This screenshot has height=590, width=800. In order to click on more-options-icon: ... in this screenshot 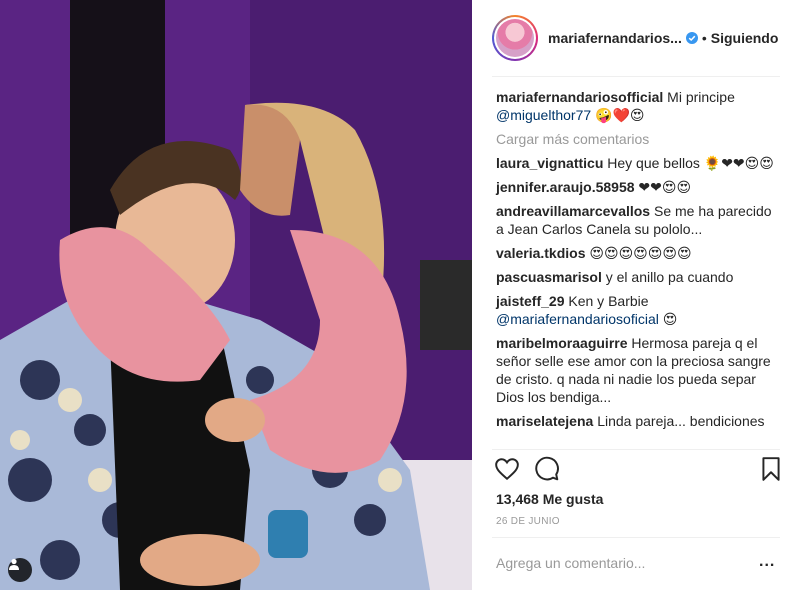, I will do `click(767, 562)`.